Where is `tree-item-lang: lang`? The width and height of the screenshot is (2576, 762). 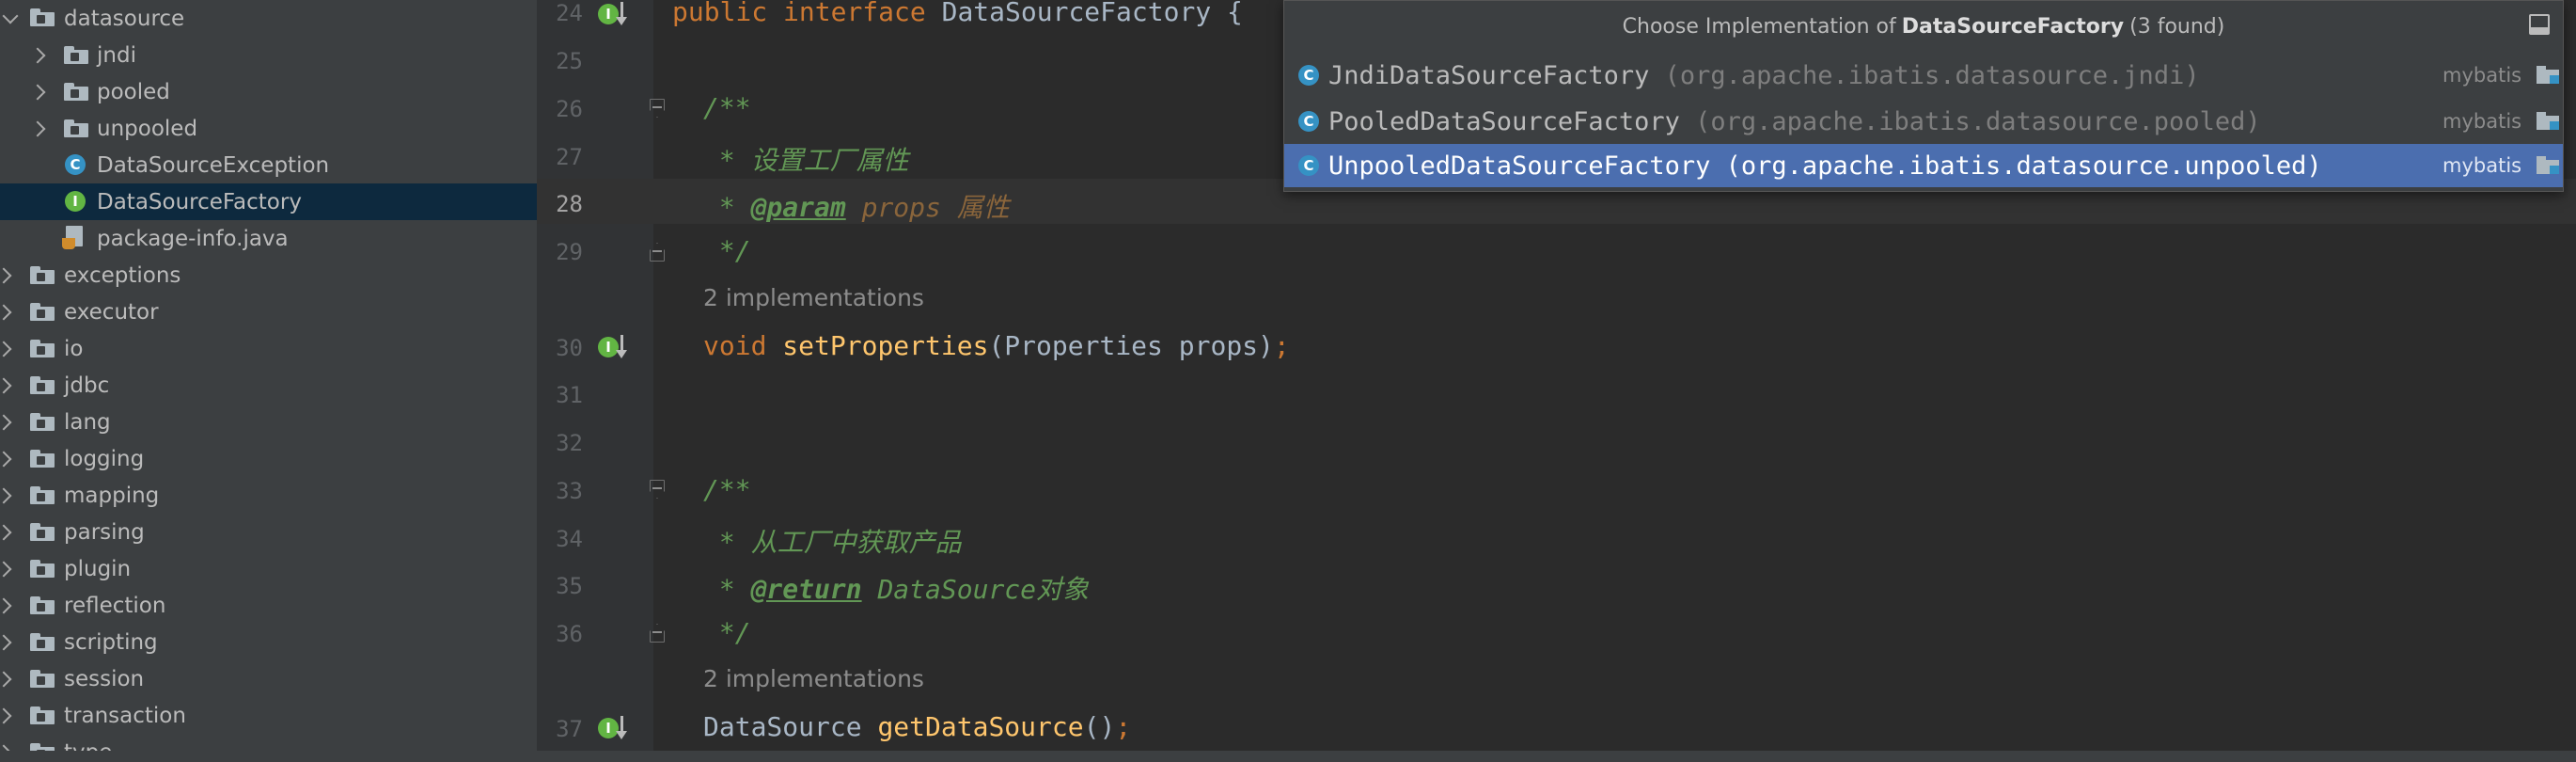
tree-item-lang: lang is located at coordinates (269, 422).